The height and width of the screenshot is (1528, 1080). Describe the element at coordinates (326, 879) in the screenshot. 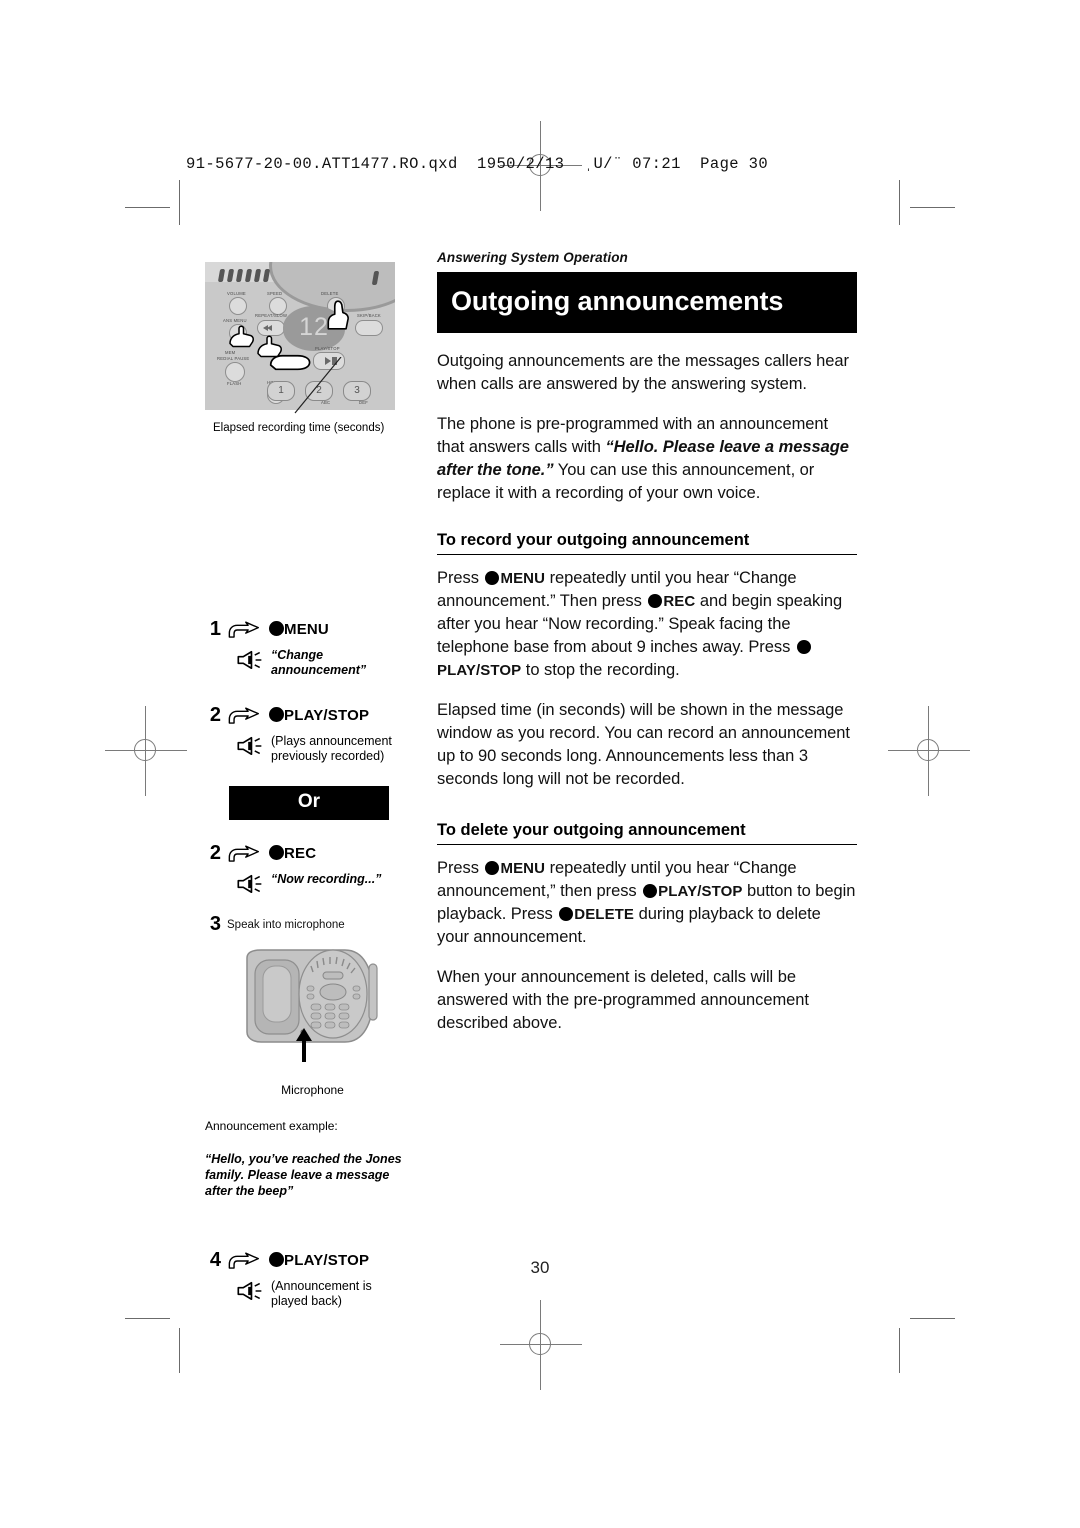

I see `step-speech-text: “Now recording...”` at that location.